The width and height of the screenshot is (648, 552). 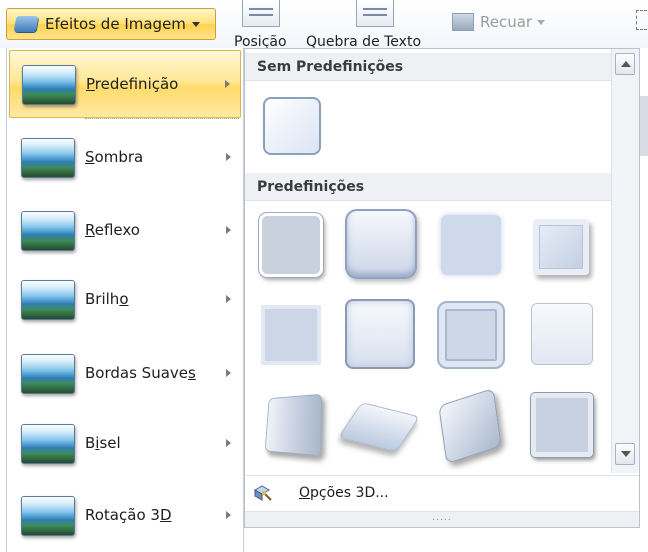 I want to click on picture-effects-label: Efeitos de Imagem, so click(x=115, y=24).